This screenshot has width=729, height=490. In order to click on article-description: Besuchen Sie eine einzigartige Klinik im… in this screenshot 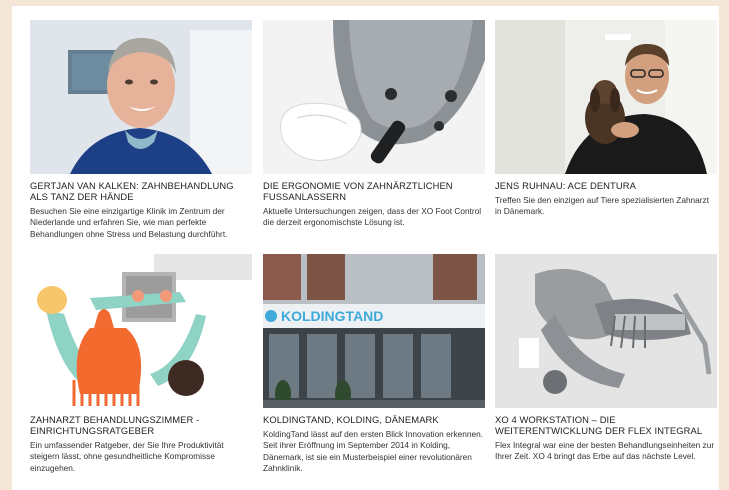, I will do `click(129, 222)`.